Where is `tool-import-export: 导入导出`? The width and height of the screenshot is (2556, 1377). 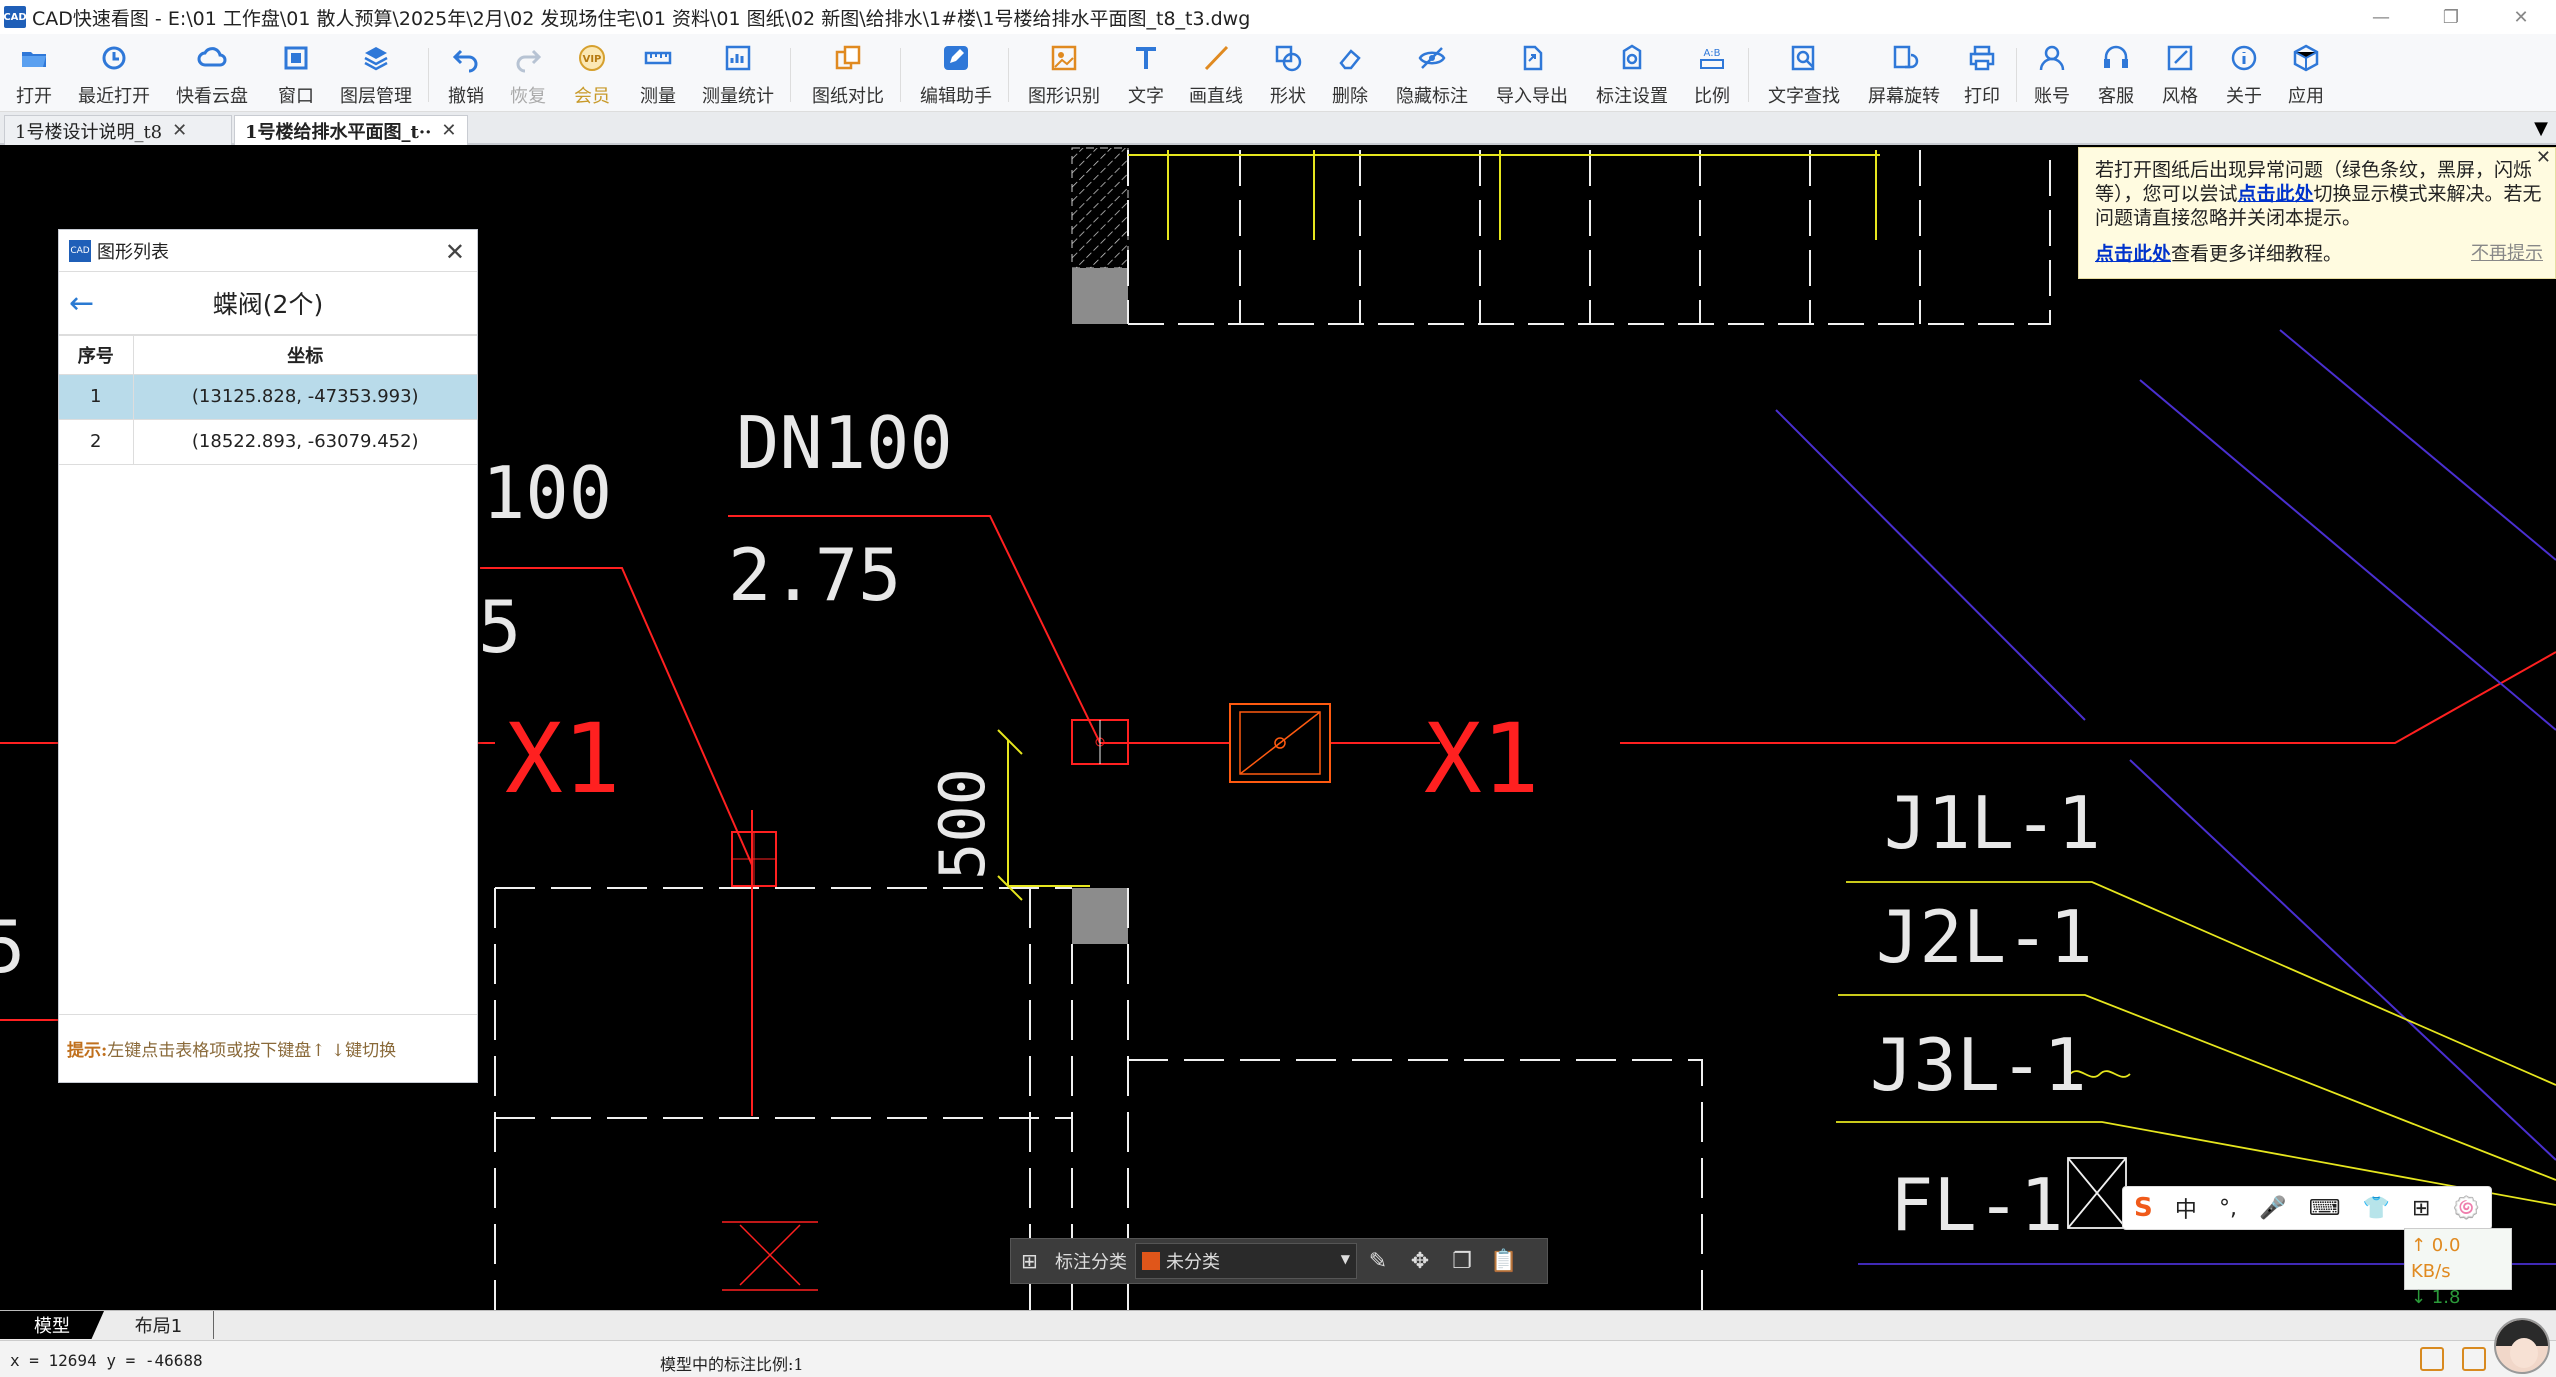 tool-import-export: 导入导出 is located at coordinates (1532, 75).